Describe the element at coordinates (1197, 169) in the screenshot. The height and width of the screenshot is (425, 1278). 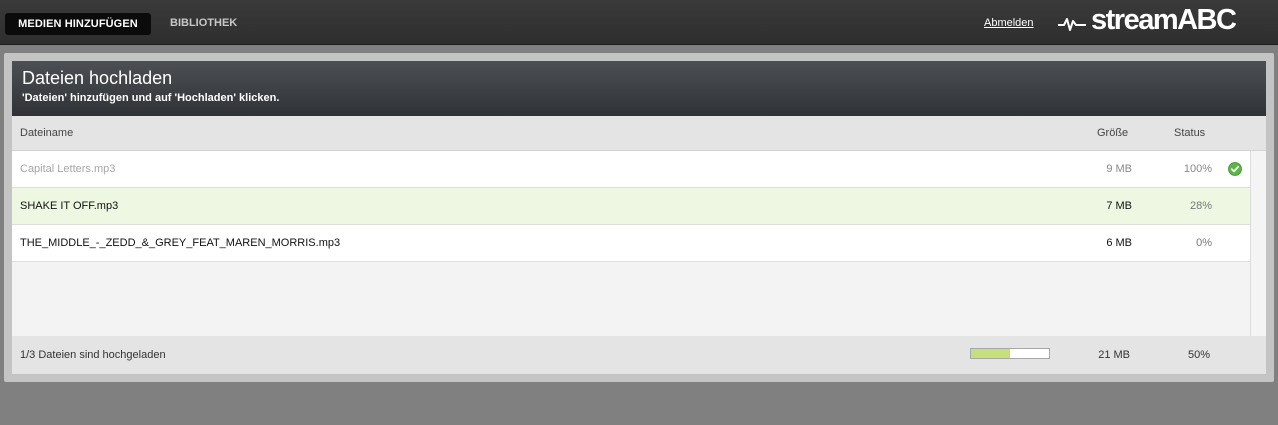
I see `file-status: 100%` at that location.